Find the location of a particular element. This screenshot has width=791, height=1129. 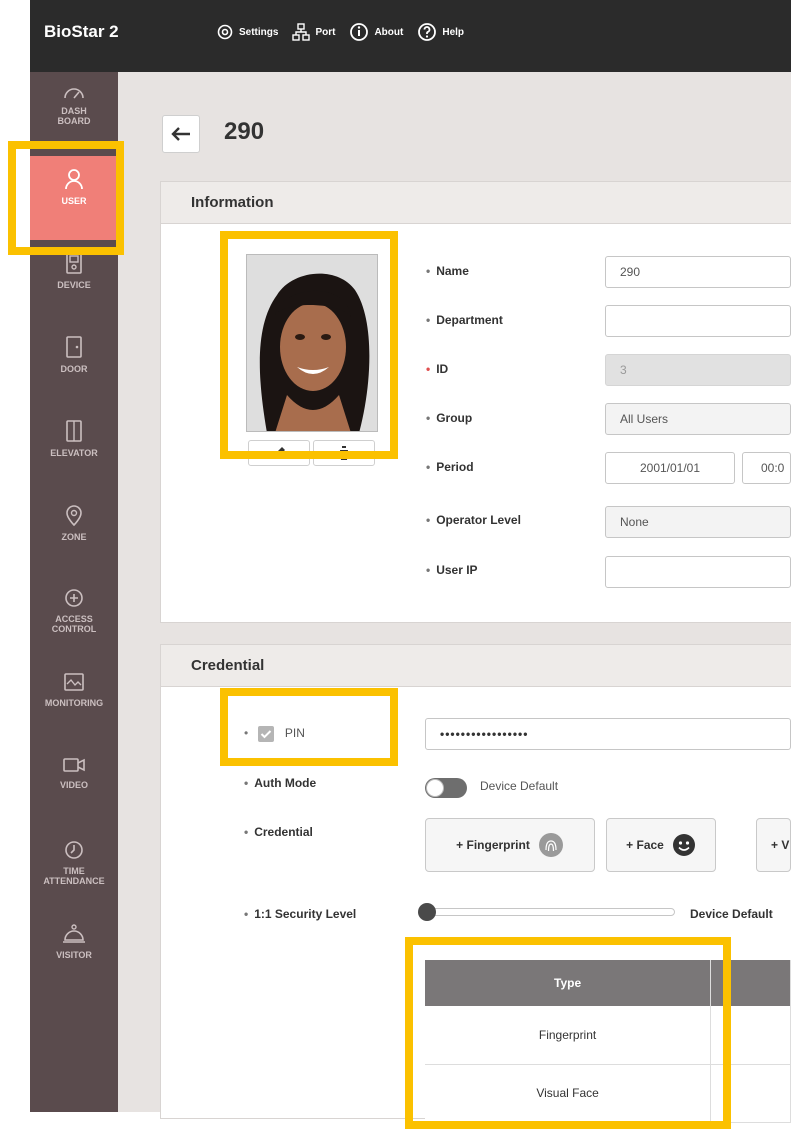

arrow-left-icon is located at coordinates (180, 134).